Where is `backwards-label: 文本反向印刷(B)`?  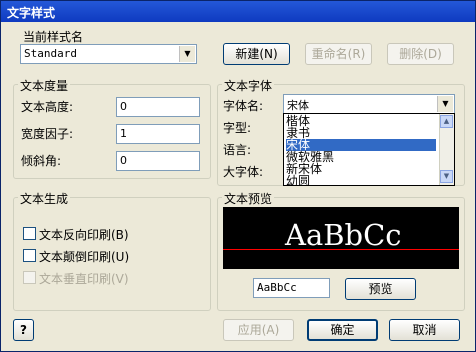
backwards-label: 文本反向印刷(B) is located at coordinates (84, 235).